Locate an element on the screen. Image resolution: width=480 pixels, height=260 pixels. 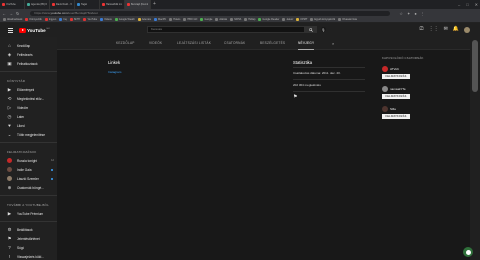
close-icon: ✕ is located at coordinates (476, 4).